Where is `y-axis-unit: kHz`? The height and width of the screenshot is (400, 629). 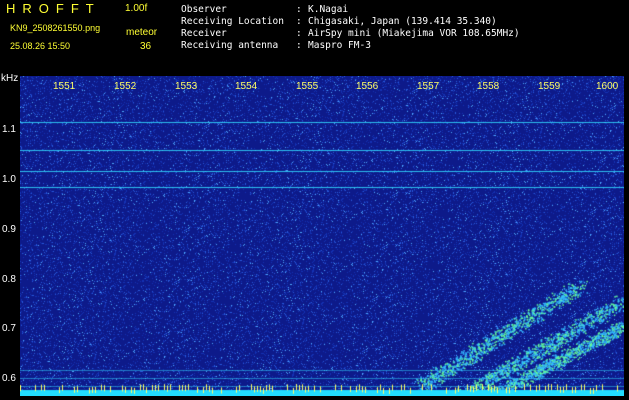
y-axis-unit: kHz is located at coordinates (10, 78).